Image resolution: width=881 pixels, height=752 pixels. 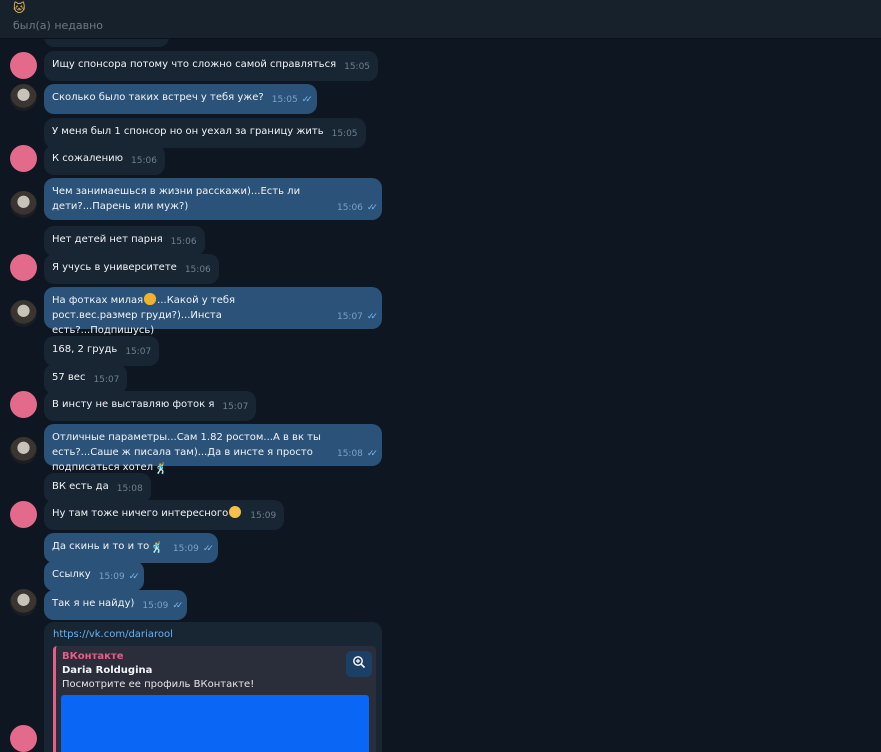 What do you see at coordinates (113, 634) in the screenshot?
I see `message-link: https://vk.com/dariarool` at bounding box center [113, 634].